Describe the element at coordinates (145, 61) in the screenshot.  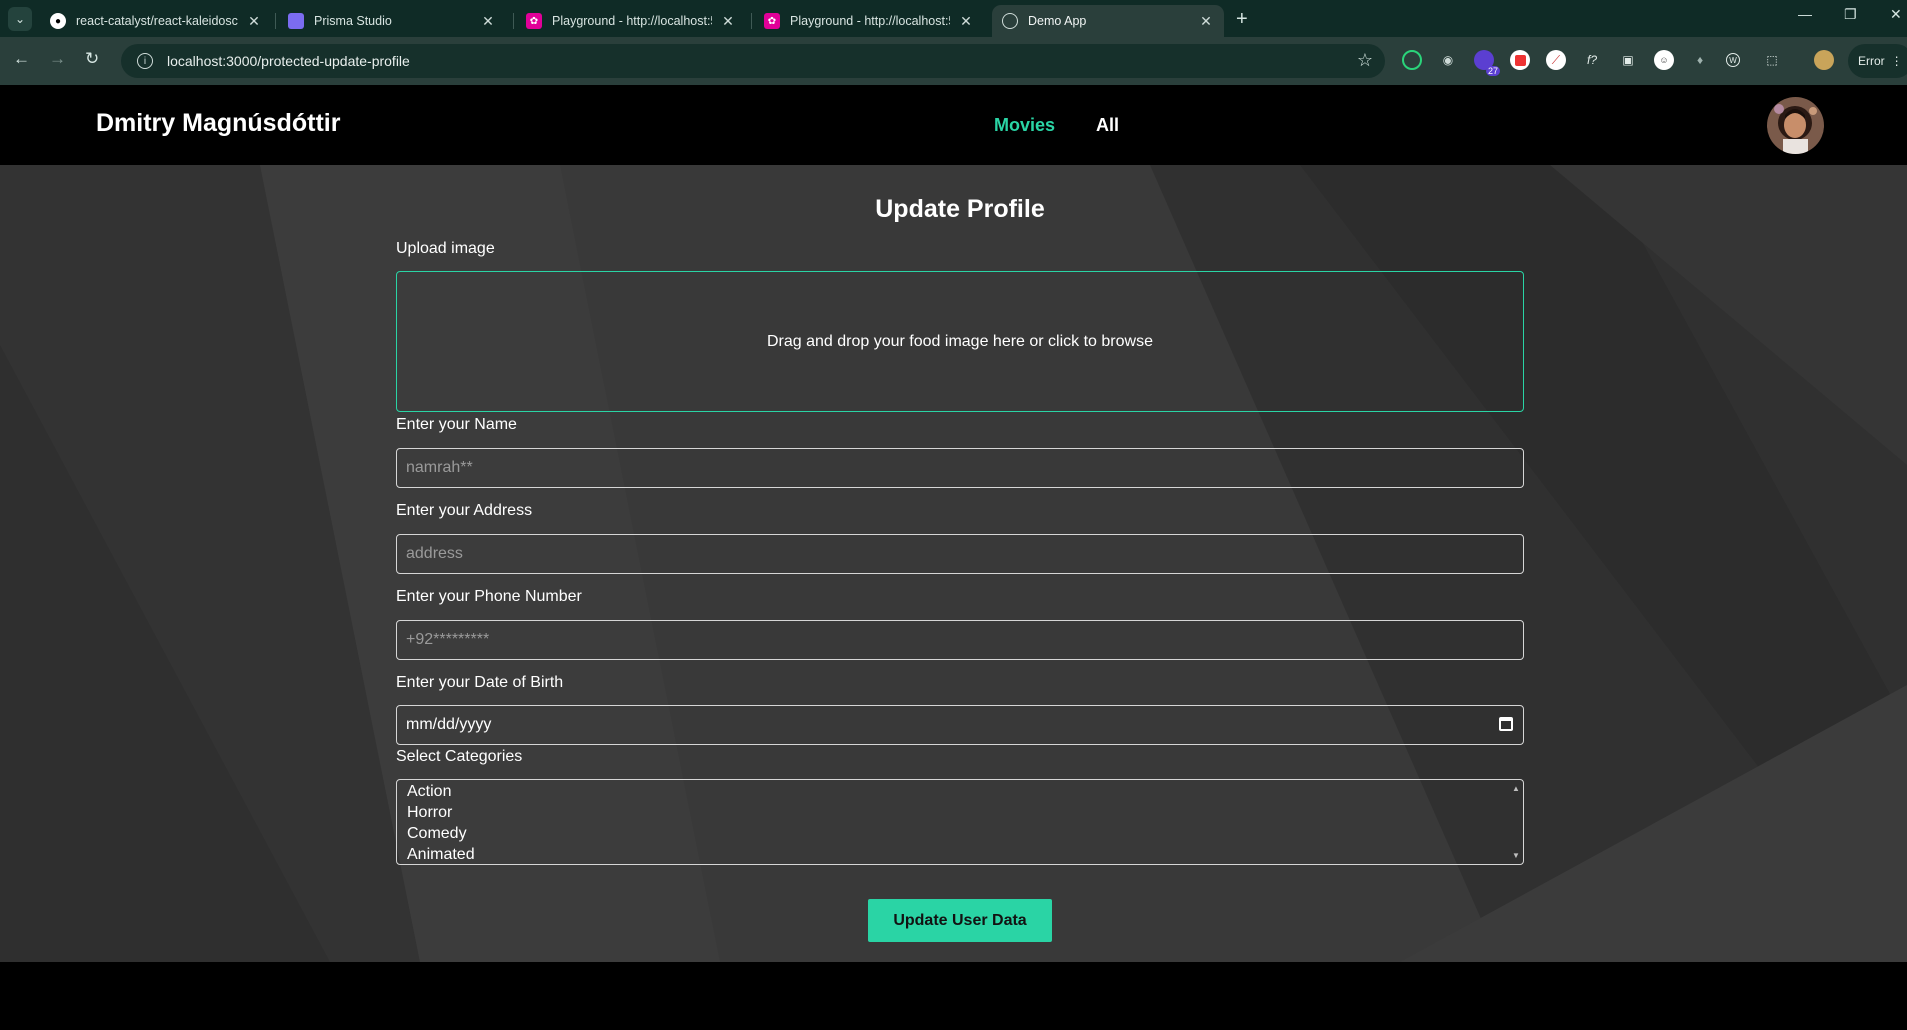
I see `site-info-icon: i` at that location.